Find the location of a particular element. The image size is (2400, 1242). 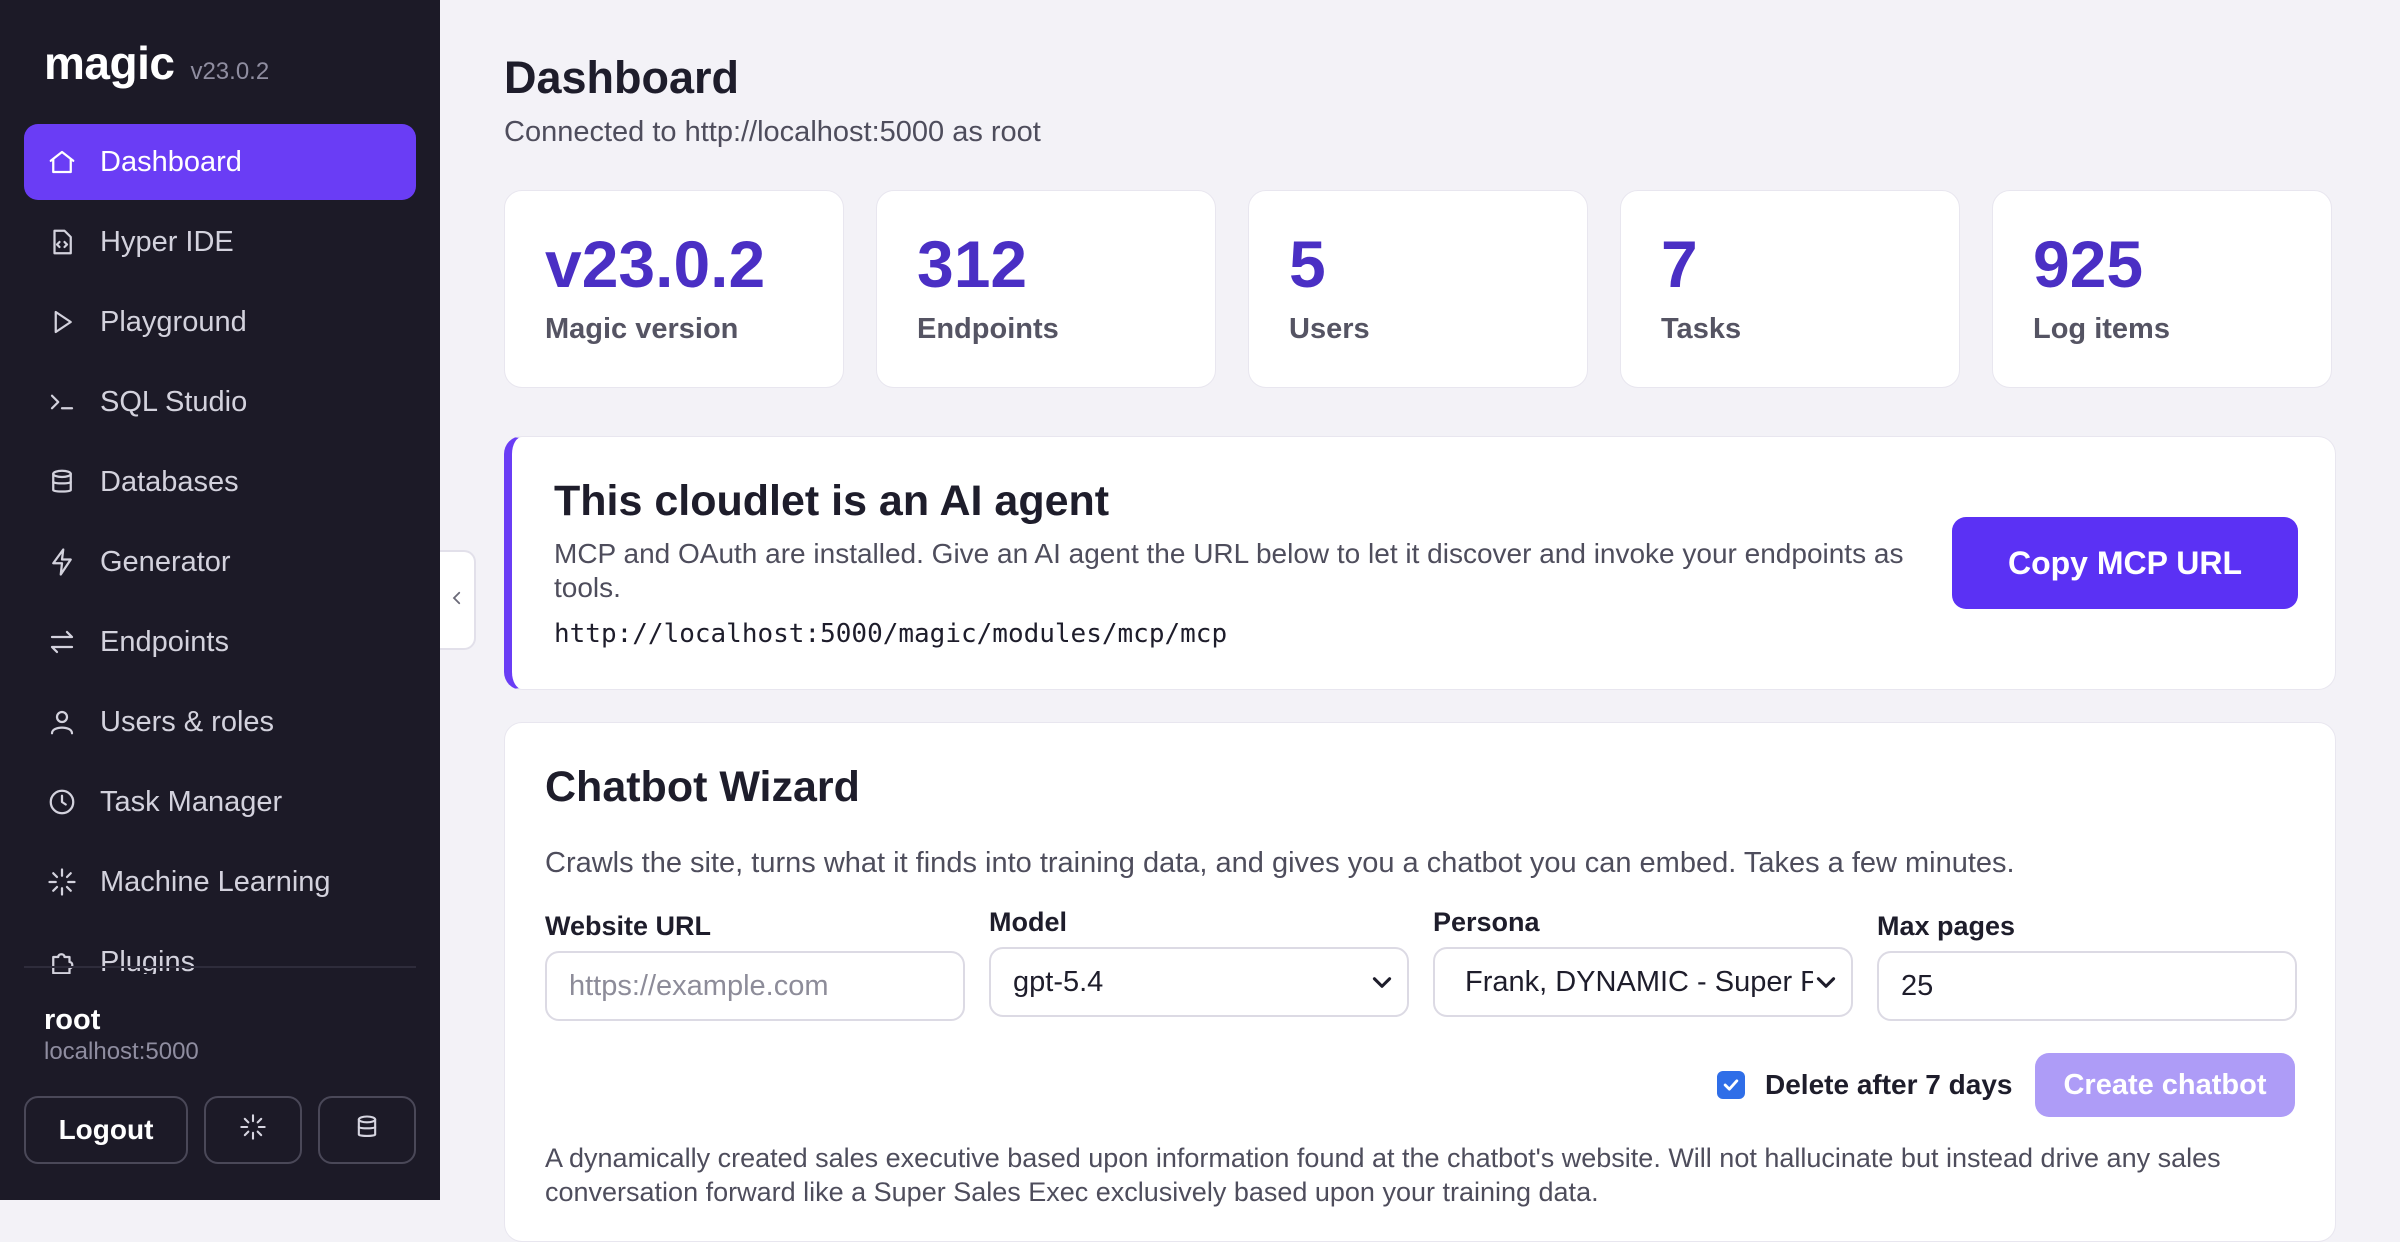

delete-after-row: Delete after 7 days is located at coordinates (1864, 1085).